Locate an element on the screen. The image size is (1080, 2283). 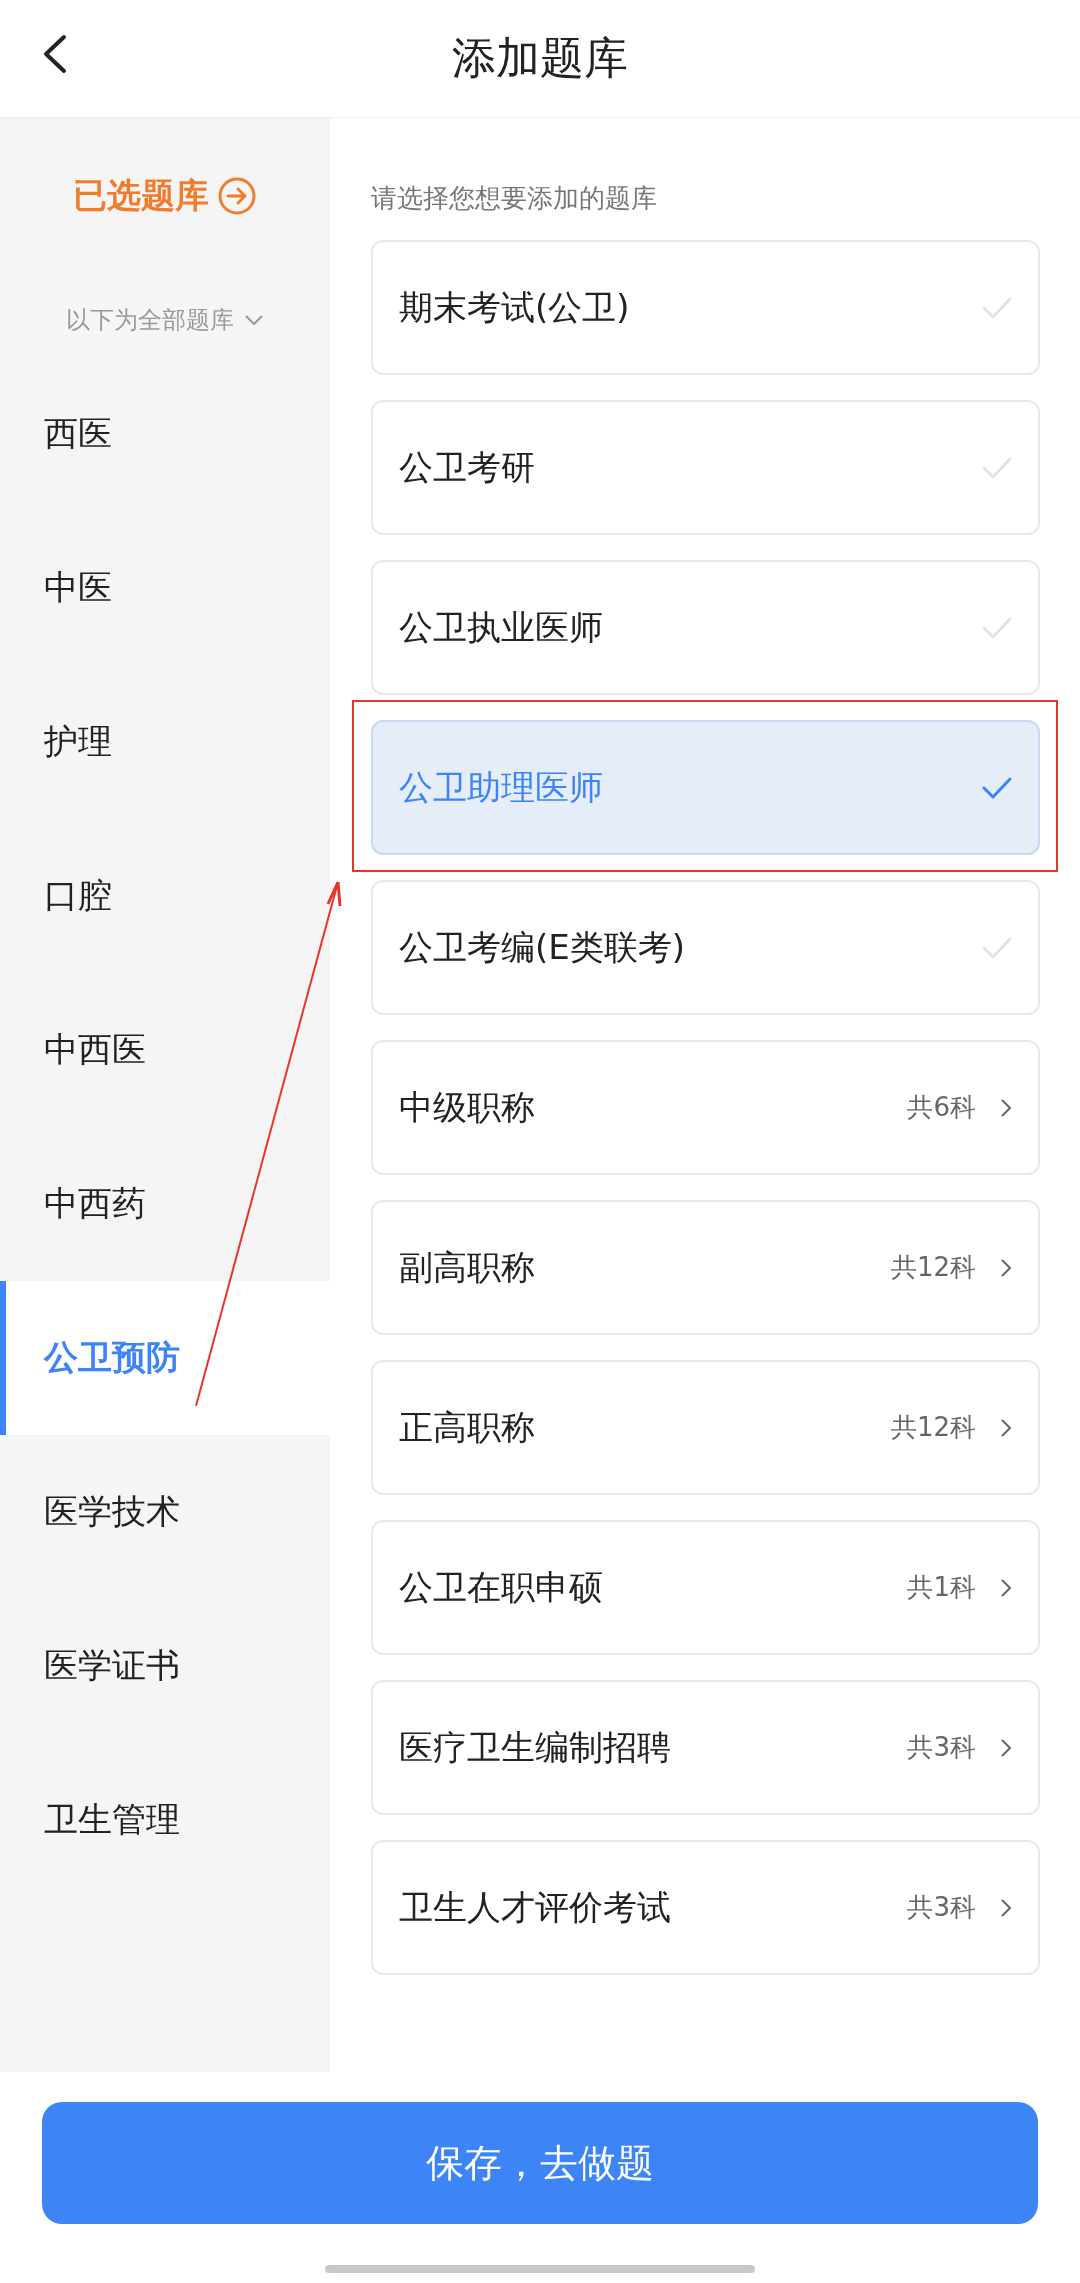
bank-name: 公卫执业医师 is located at coordinates (501, 627).